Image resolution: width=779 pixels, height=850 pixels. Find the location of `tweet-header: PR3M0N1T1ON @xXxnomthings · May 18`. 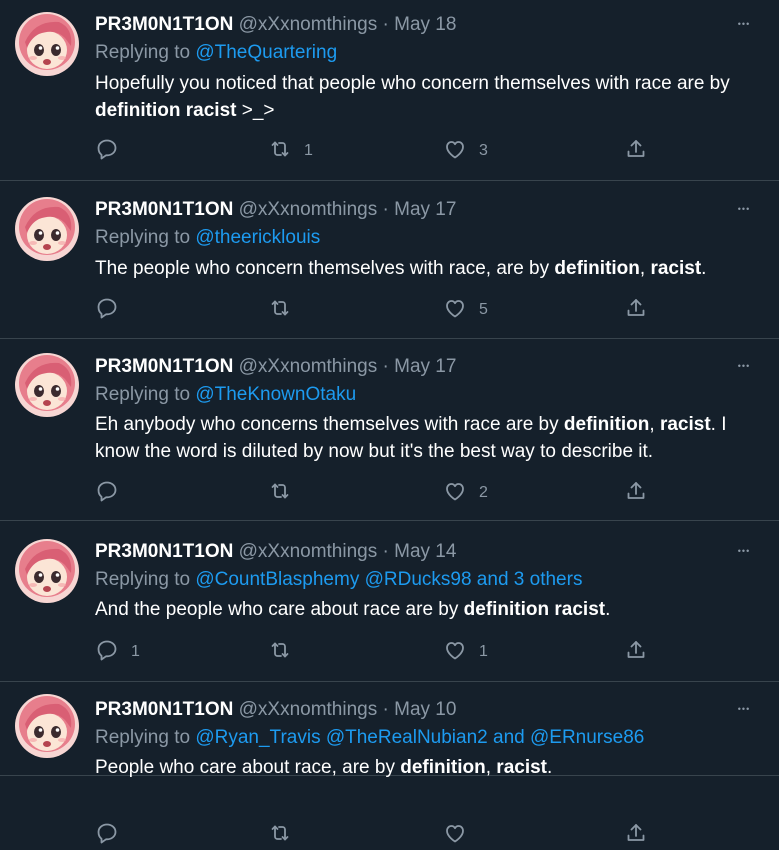

tweet-header: PR3M0N1T1ON @xXxnomthings · May 18 is located at coordinates (275, 25).